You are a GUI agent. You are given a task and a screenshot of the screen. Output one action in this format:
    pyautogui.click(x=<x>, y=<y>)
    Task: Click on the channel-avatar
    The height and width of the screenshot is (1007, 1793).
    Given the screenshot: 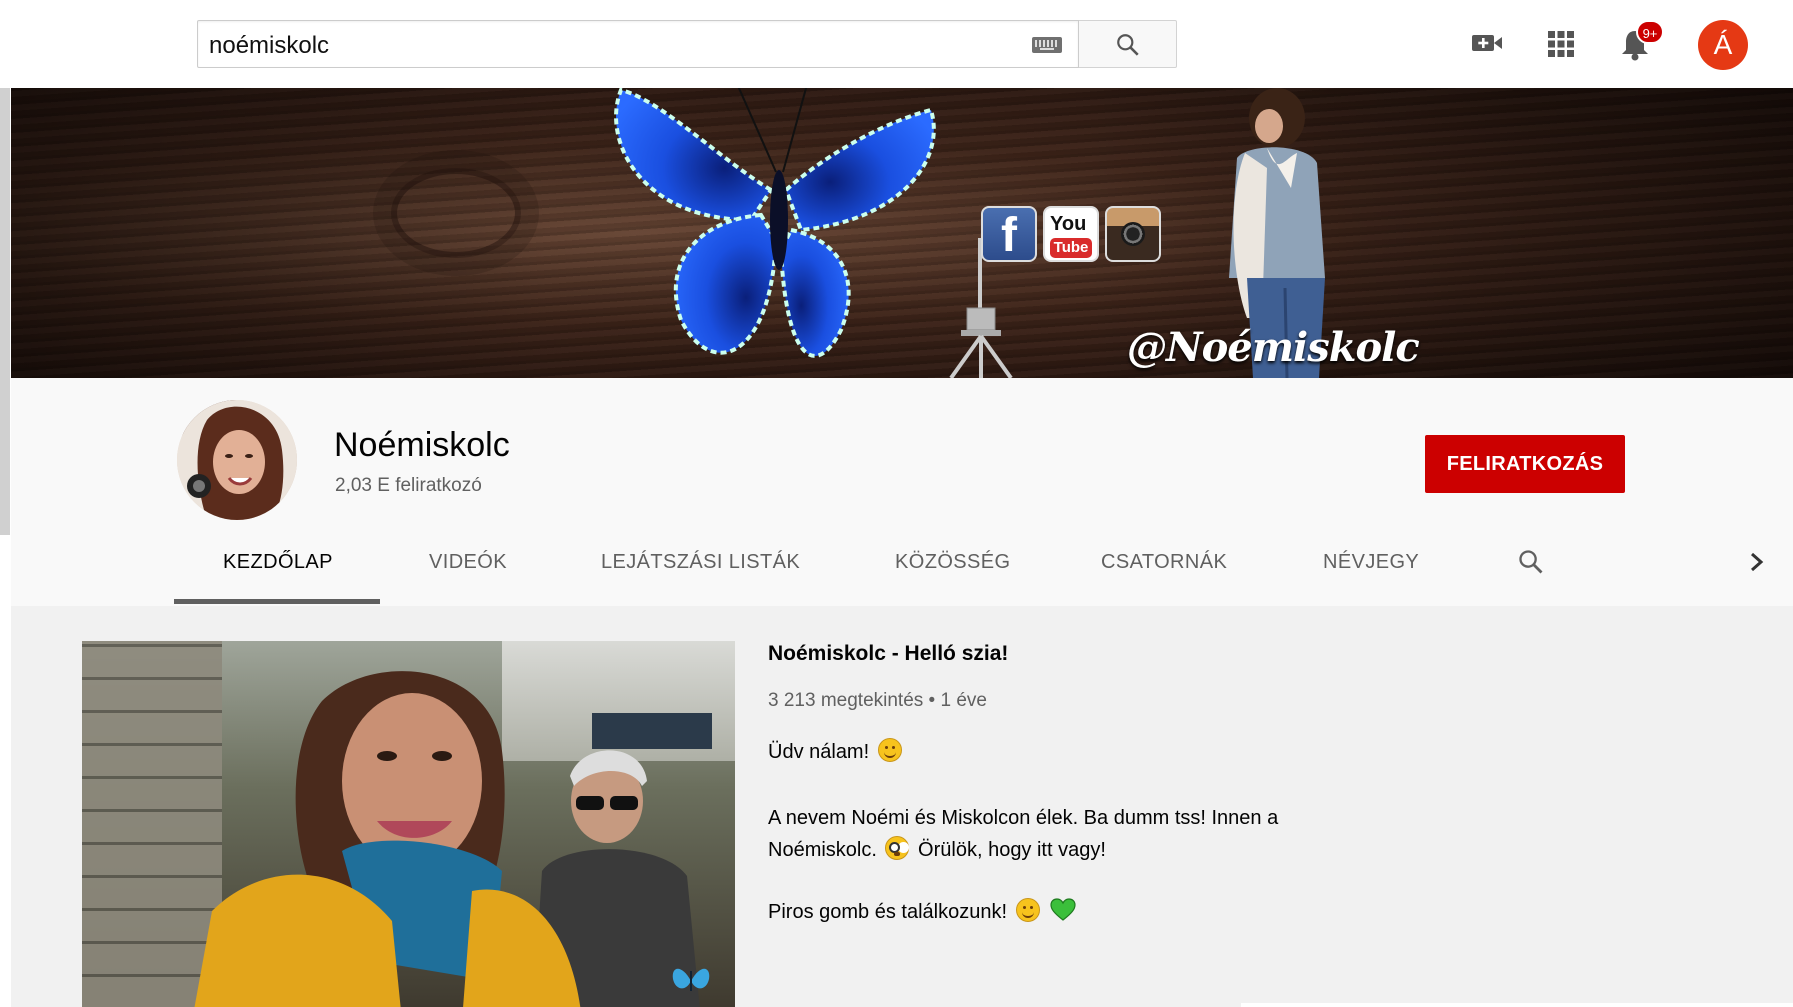 What is the action you would take?
    pyautogui.click(x=237, y=460)
    